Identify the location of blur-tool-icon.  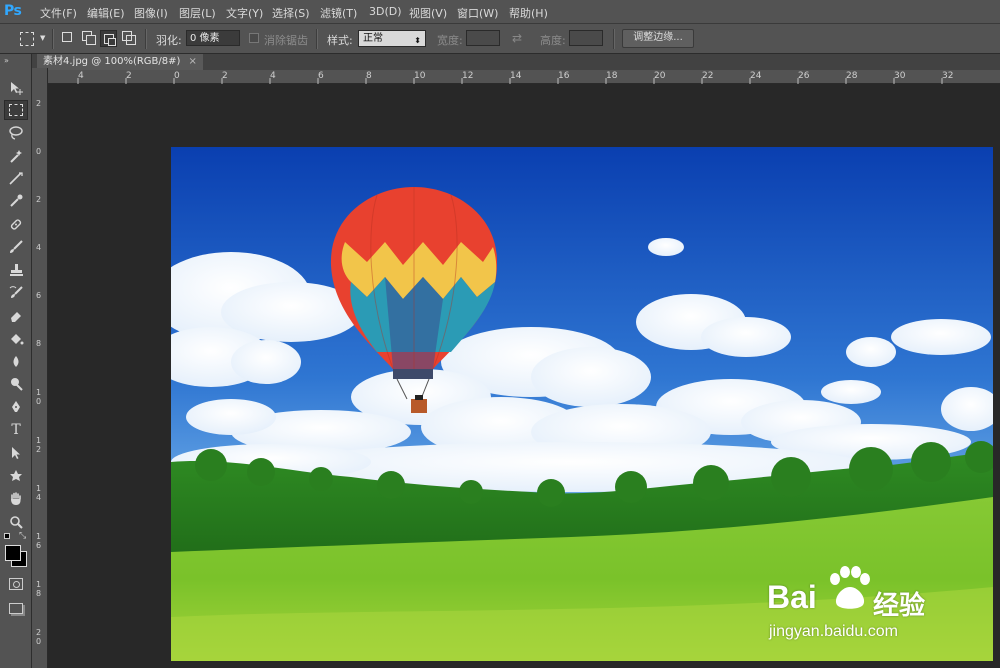
(16, 362).